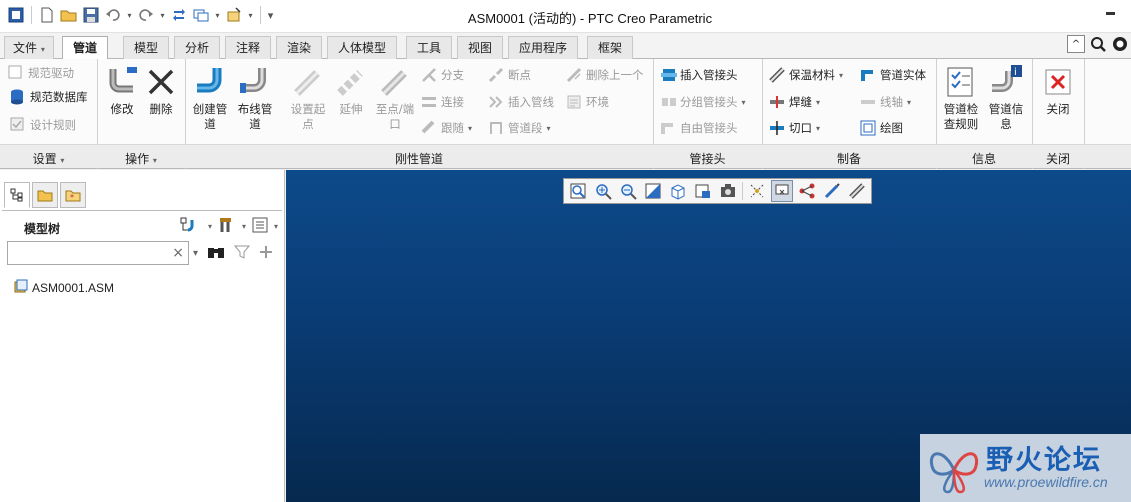 This screenshot has height=502, width=1131. Describe the element at coordinates (442, 75) in the screenshot. I see `branch-button: 分支` at that location.